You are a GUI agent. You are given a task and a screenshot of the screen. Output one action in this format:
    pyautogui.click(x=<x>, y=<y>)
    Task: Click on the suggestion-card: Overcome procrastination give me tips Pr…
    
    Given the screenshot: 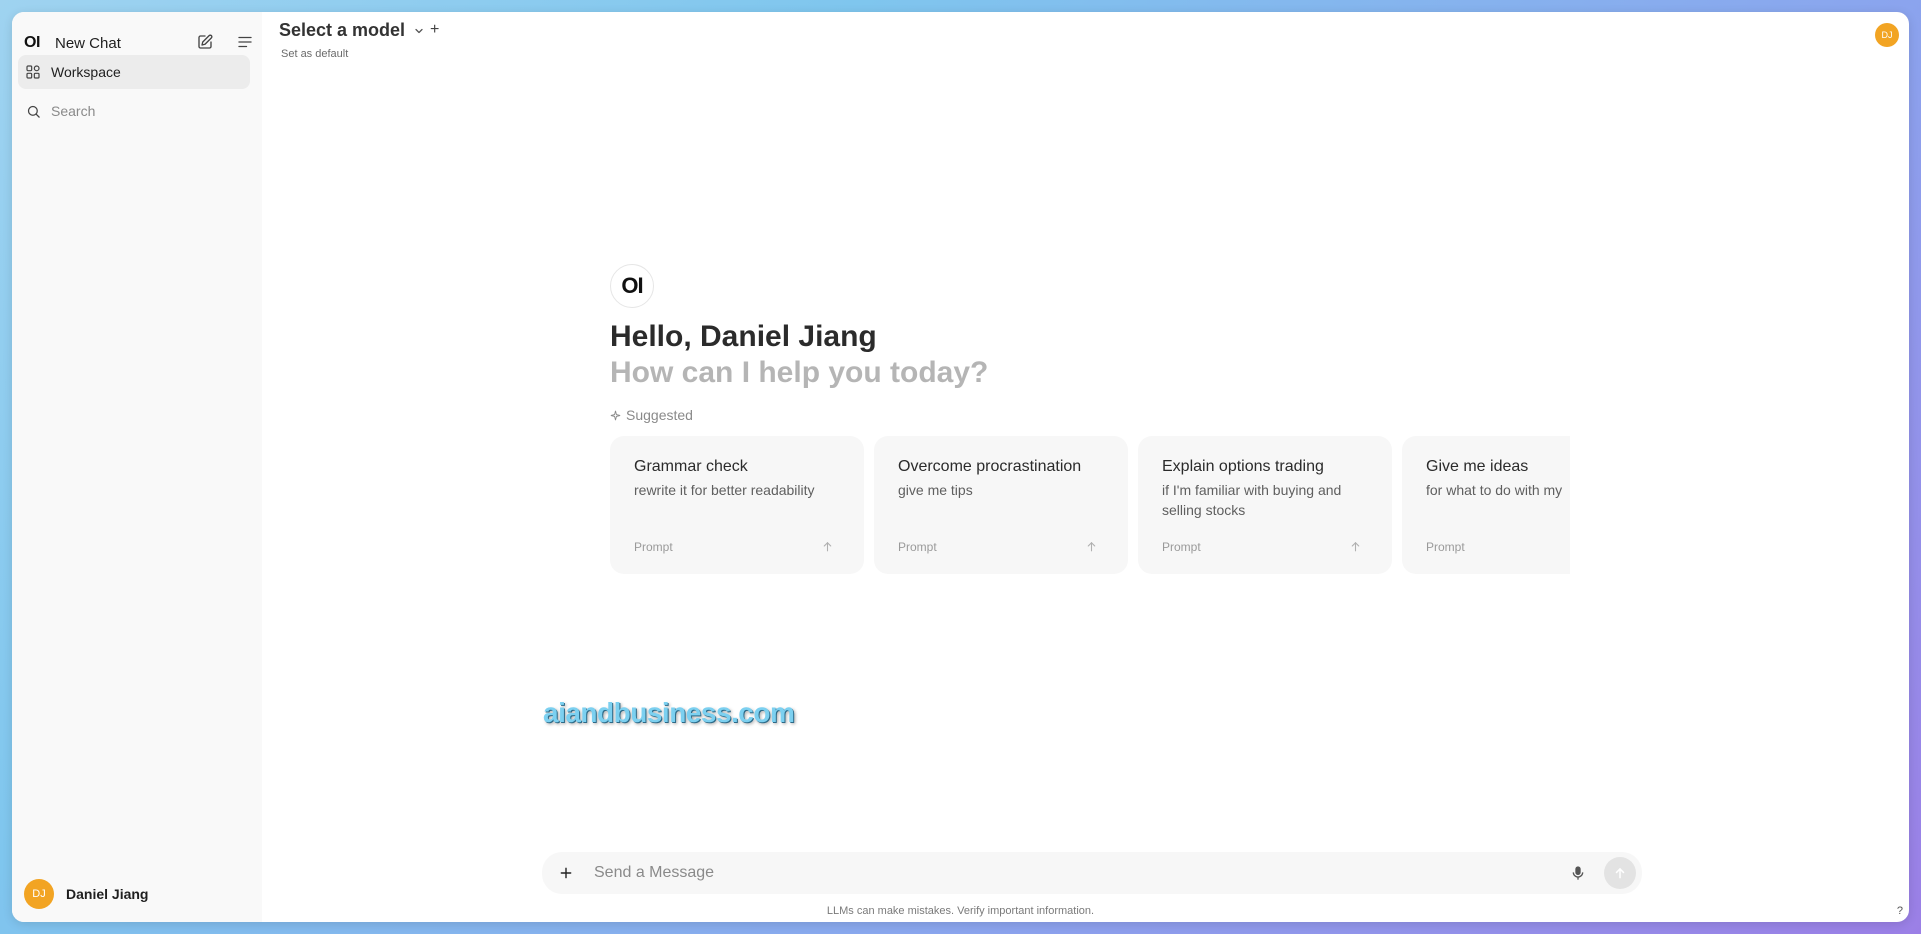 What is the action you would take?
    pyautogui.click(x=1001, y=505)
    